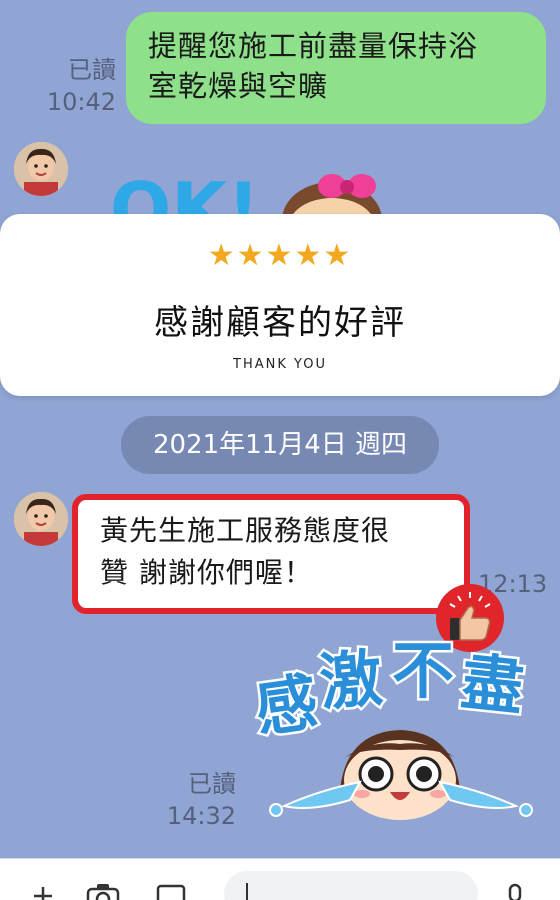  What do you see at coordinates (390, 726) in the screenshot?
I see `crying-face-sticker-icon: 感 激 不 盡` at bounding box center [390, 726].